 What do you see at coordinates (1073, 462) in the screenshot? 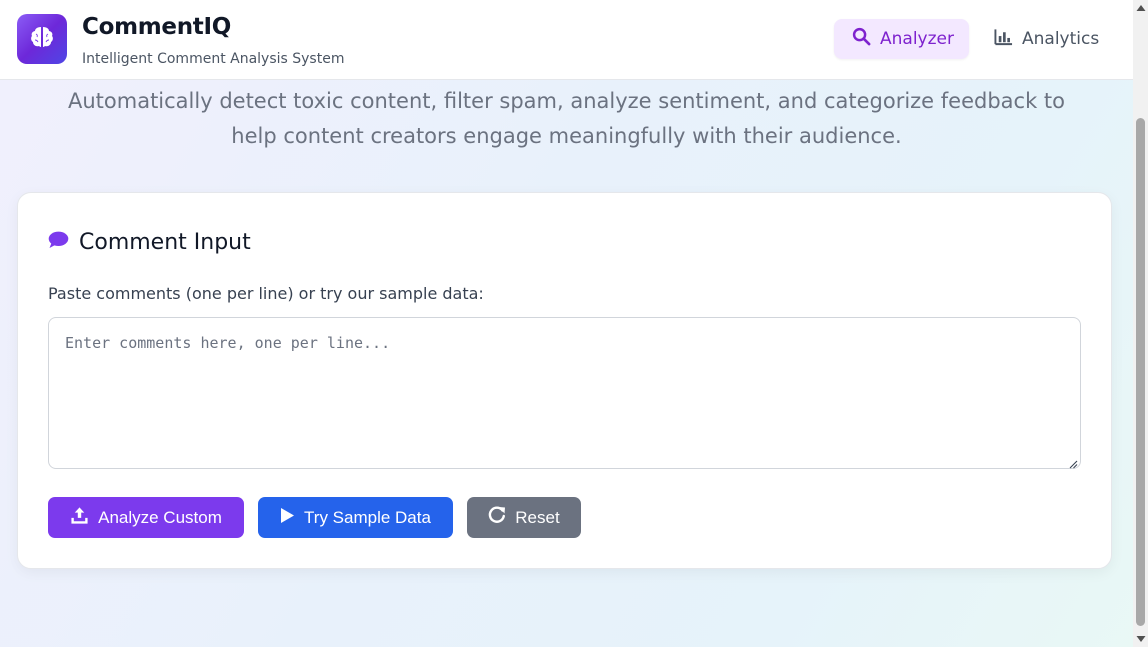
I see `resize-grip-icon` at bounding box center [1073, 462].